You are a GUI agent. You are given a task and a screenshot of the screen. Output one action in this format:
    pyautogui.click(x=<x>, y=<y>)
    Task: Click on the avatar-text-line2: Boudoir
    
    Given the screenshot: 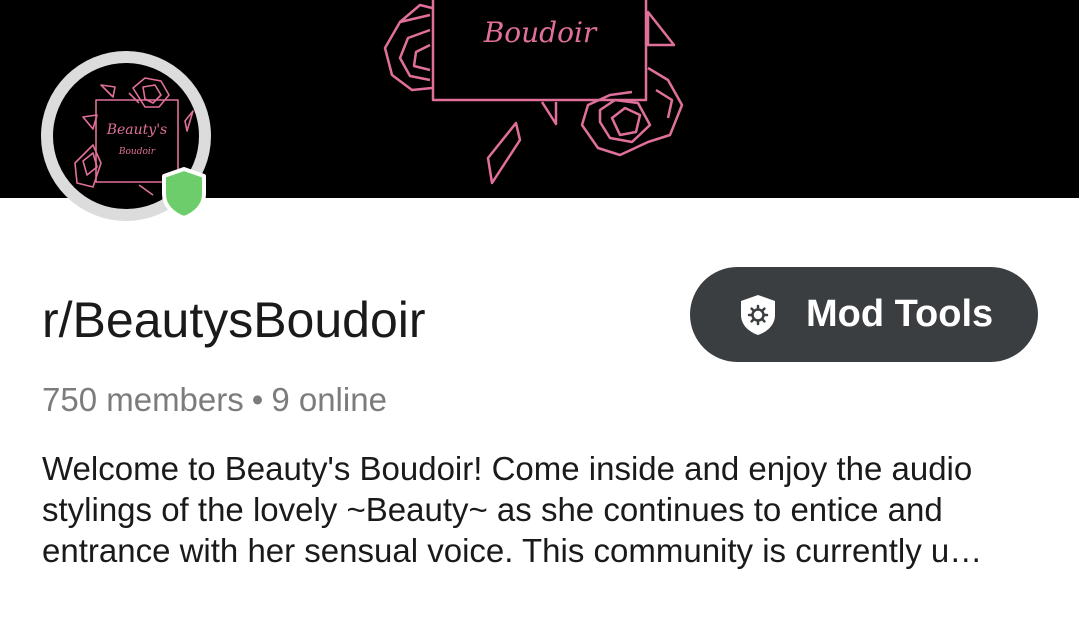 What is the action you would take?
    pyautogui.click(x=137, y=152)
    